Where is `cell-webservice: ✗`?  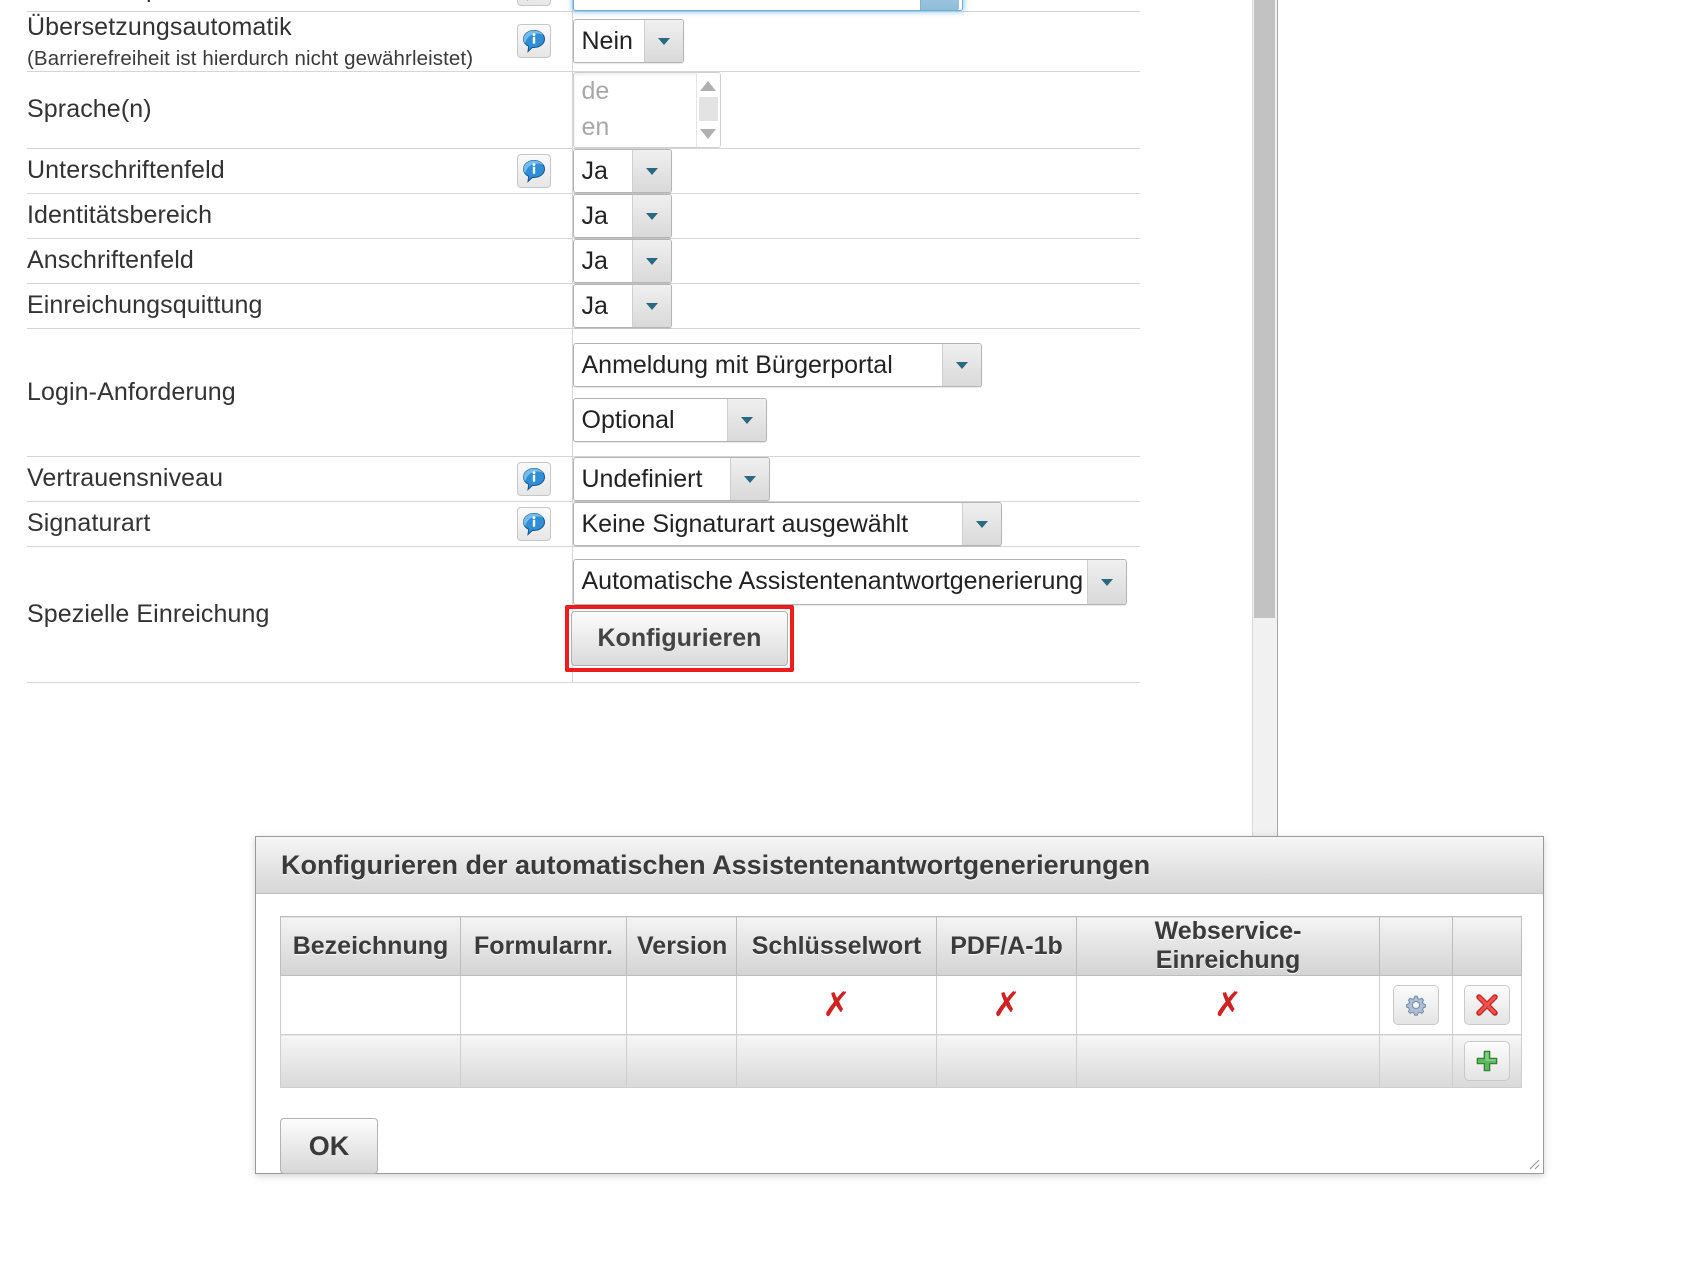
cell-webservice: ✗ is located at coordinates (1228, 1005).